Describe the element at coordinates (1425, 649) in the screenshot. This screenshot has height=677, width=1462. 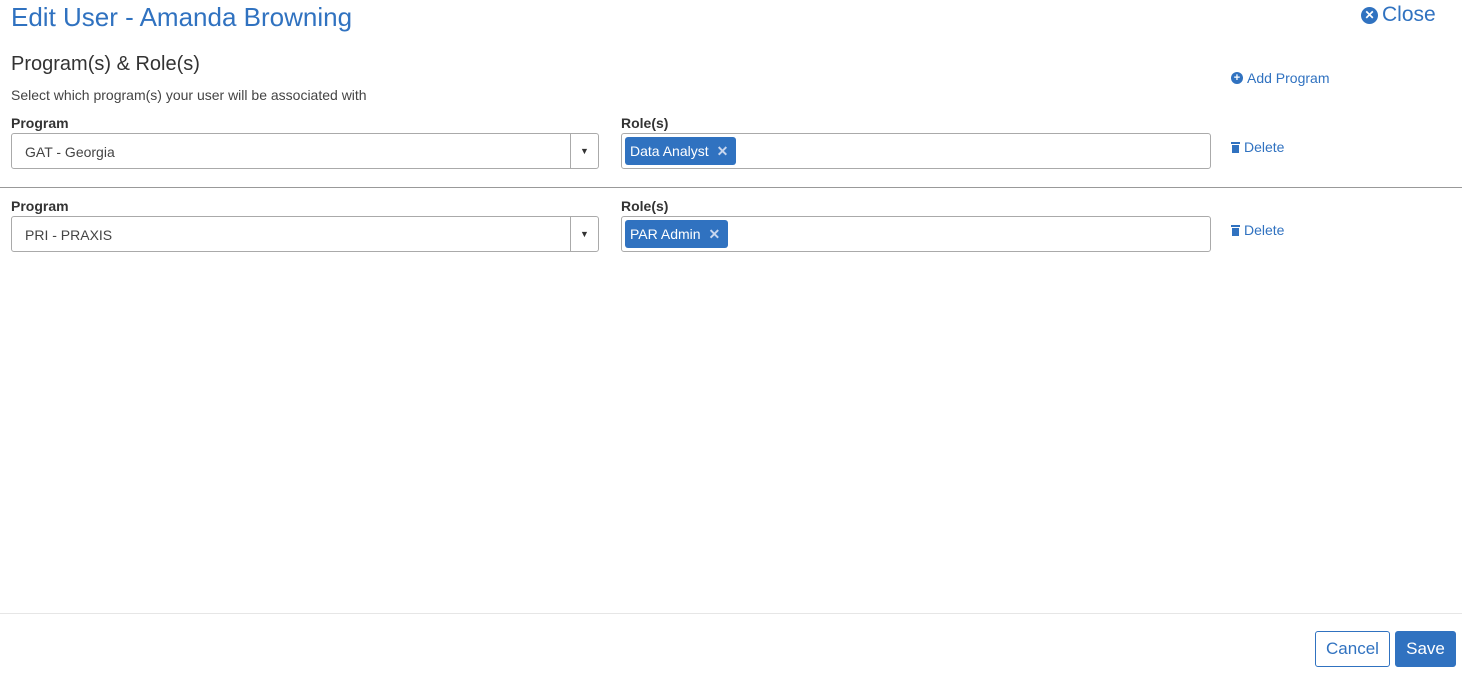
I see `save-button: Save` at that location.